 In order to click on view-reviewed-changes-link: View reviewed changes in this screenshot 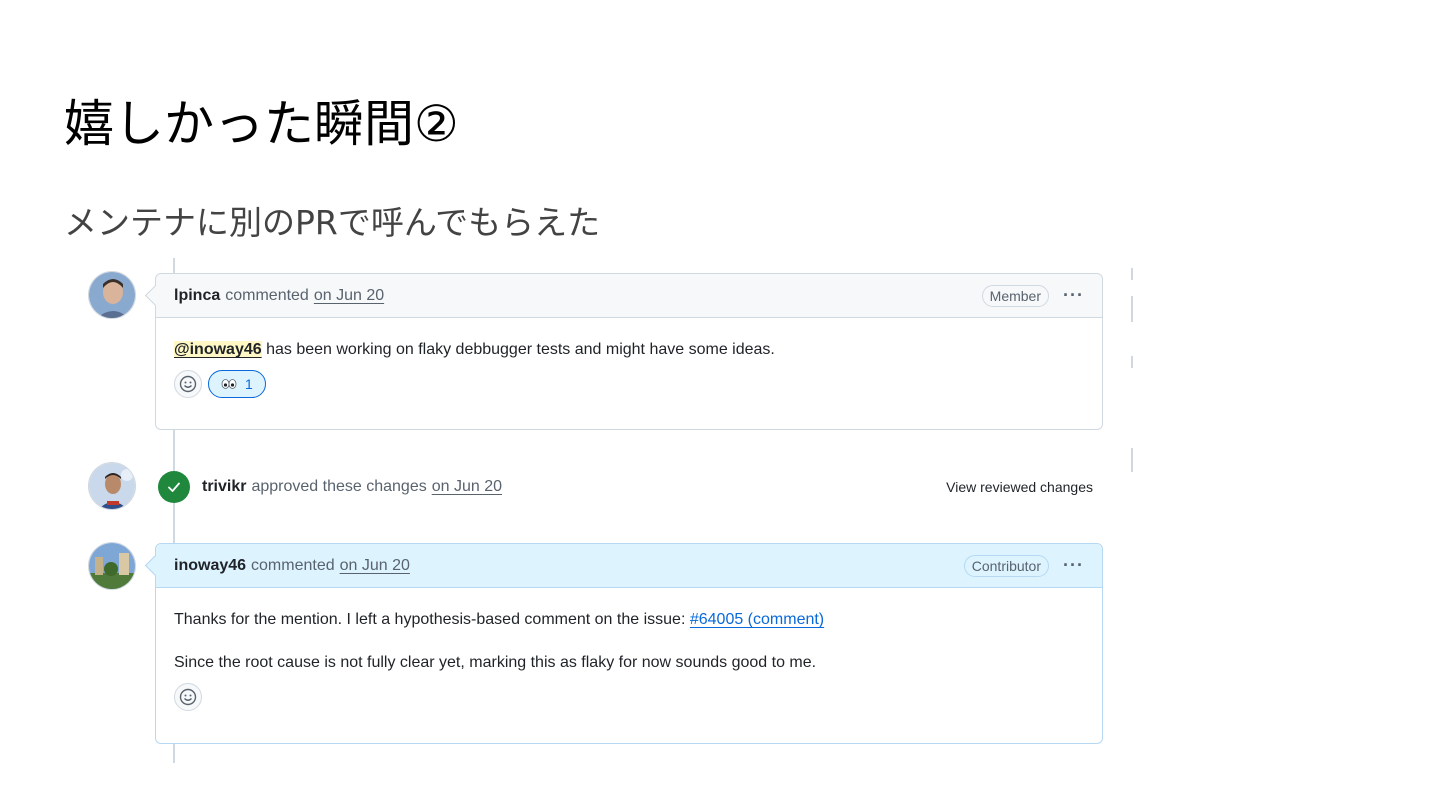, I will do `click(1019, 487)`.